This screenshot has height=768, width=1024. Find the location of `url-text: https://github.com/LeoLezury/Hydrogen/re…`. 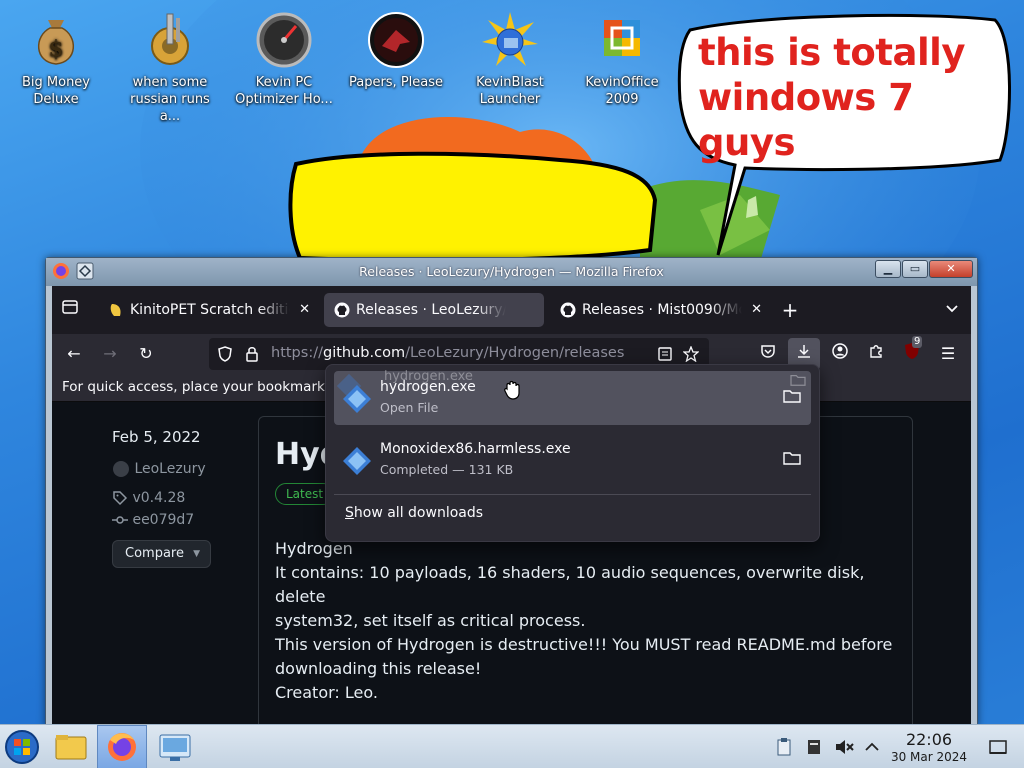

url-text: https://github.com/LeoLezury/Hydrogen/re… is located at coordinates (447, 353).